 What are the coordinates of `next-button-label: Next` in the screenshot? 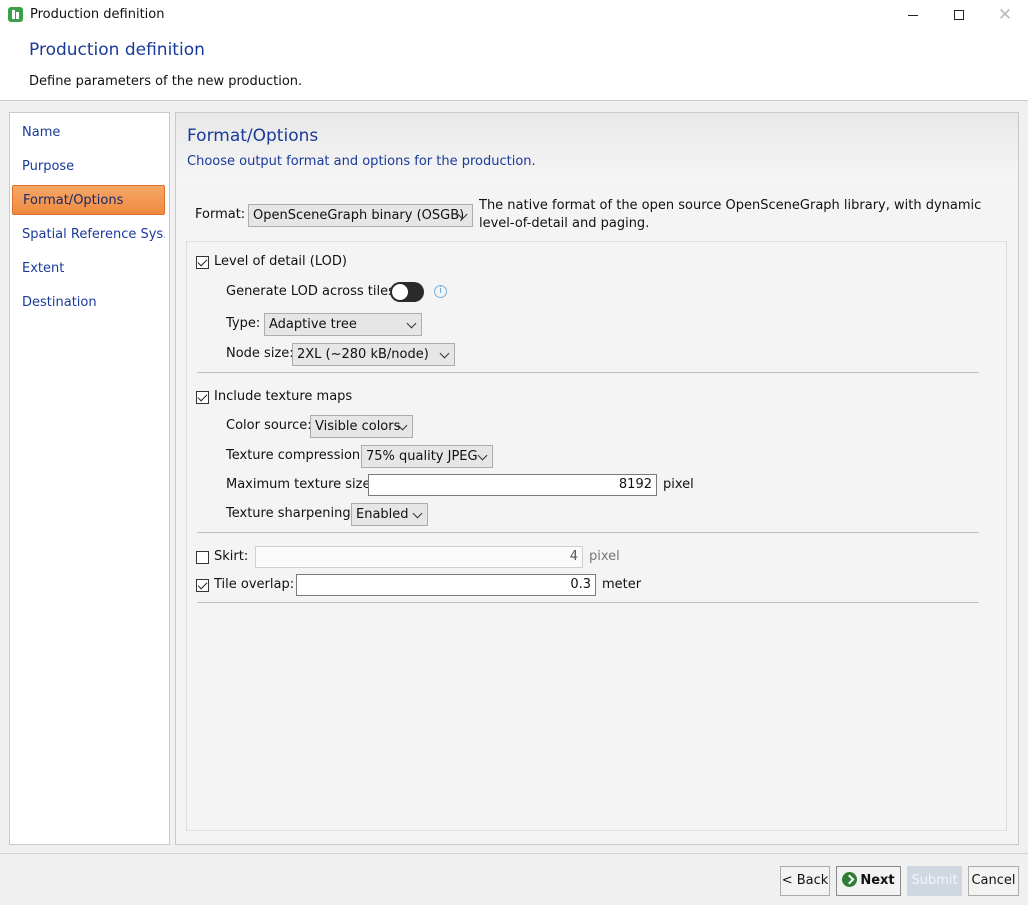 It's located at (877, 880).